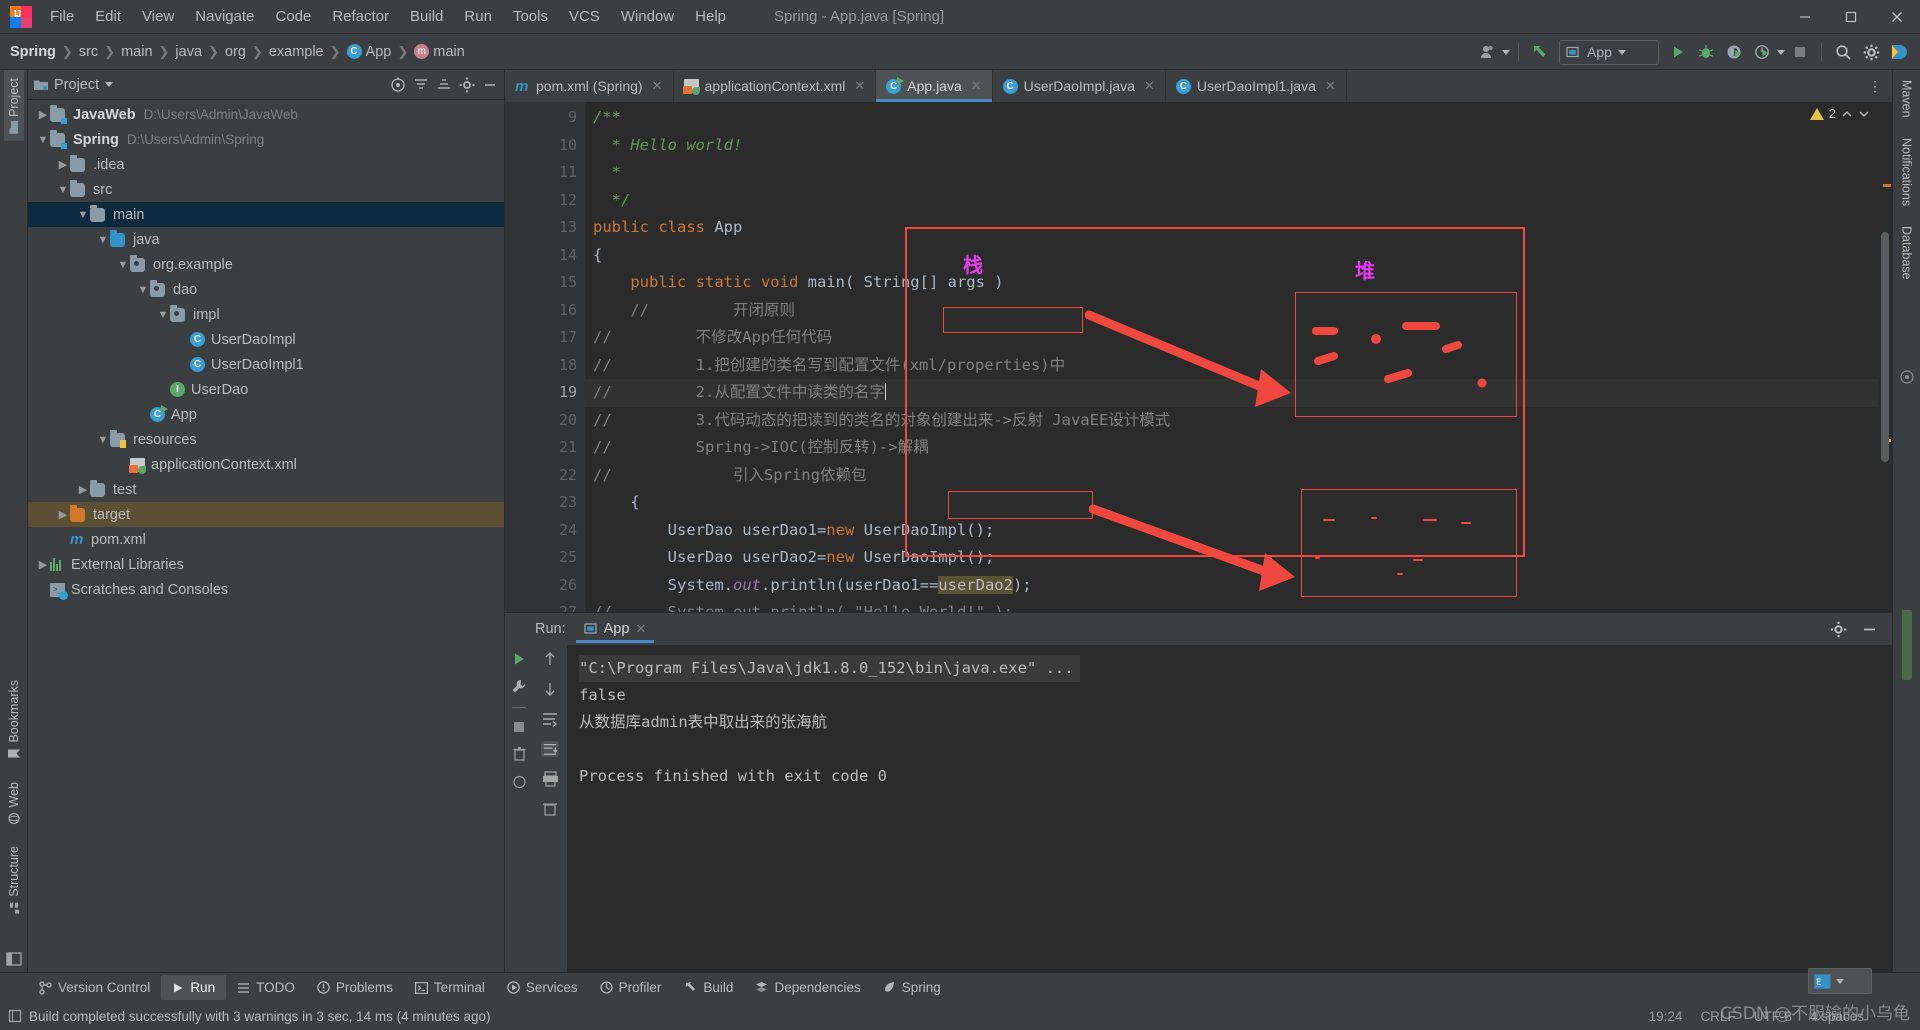 This screenshot has height=1030, width=1920. I want to click on editor-tabs-overflow-icon: ⋮, so click(1875, 86).